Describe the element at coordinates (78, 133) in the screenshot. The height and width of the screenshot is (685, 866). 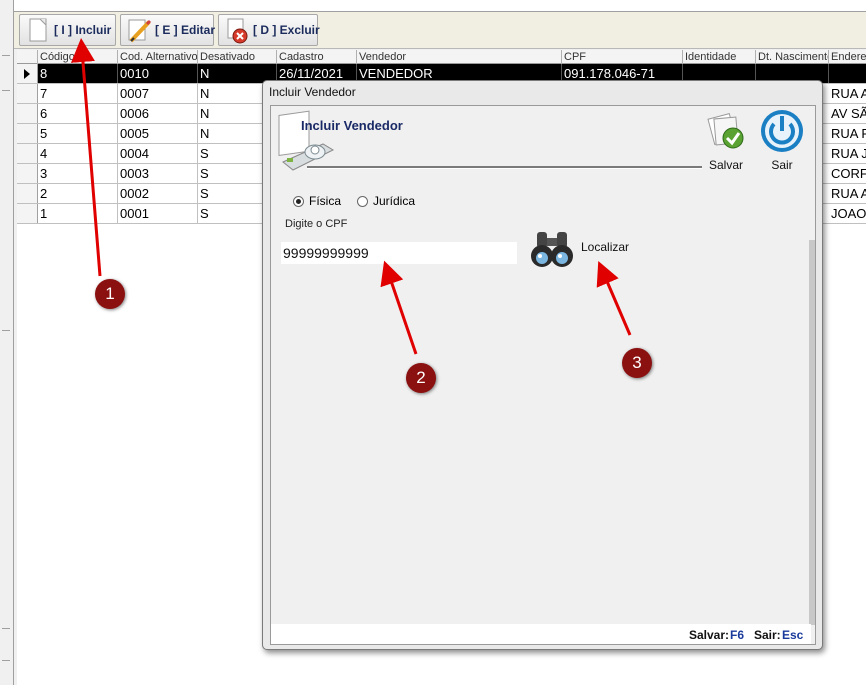
I see `cell-codigo: 5` at that location.